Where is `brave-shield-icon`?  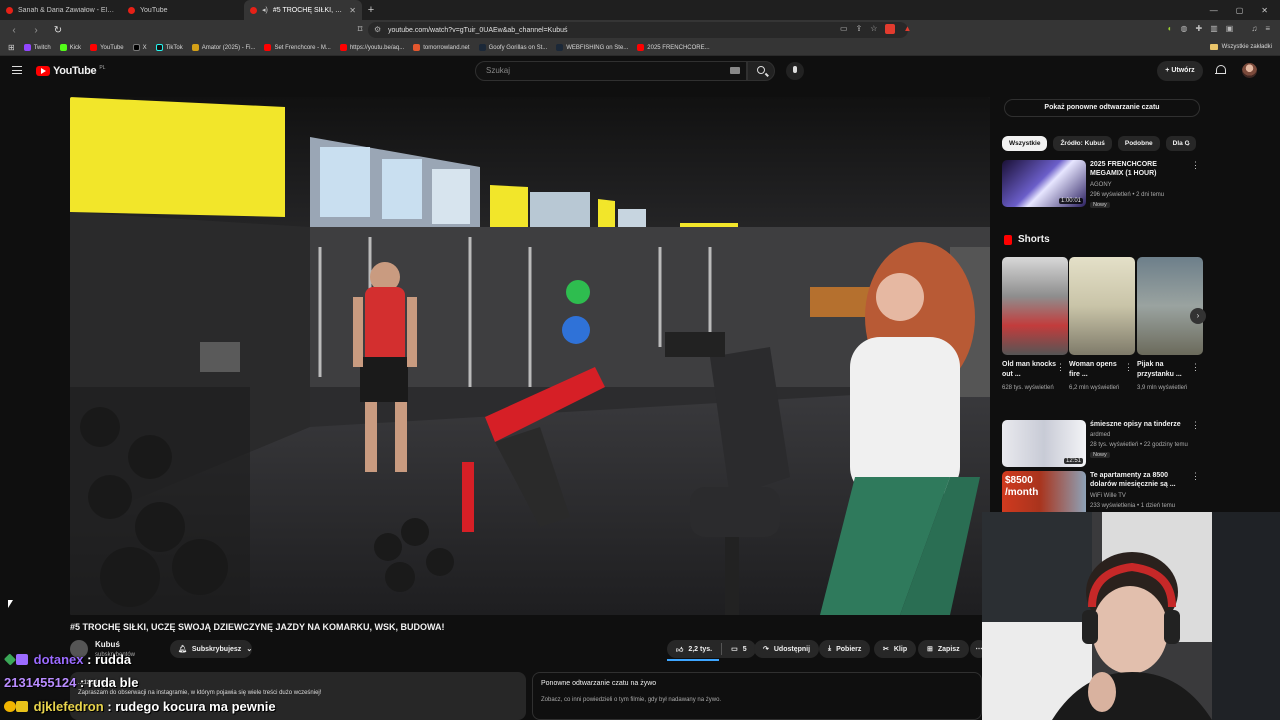
brave-shield-icon is located at coordinates (890, 29).